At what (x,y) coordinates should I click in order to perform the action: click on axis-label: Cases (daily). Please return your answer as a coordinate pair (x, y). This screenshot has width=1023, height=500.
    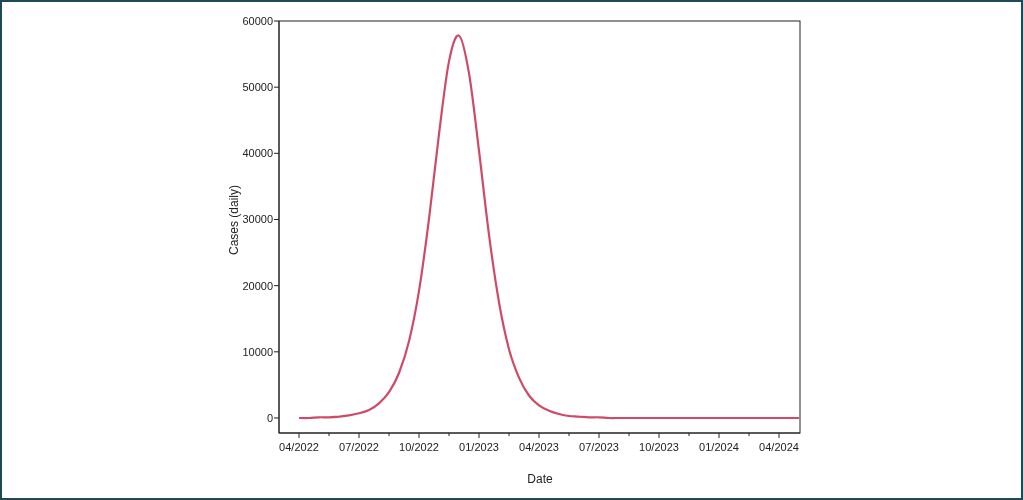
    Looking at the image, I should click on (234, 220).